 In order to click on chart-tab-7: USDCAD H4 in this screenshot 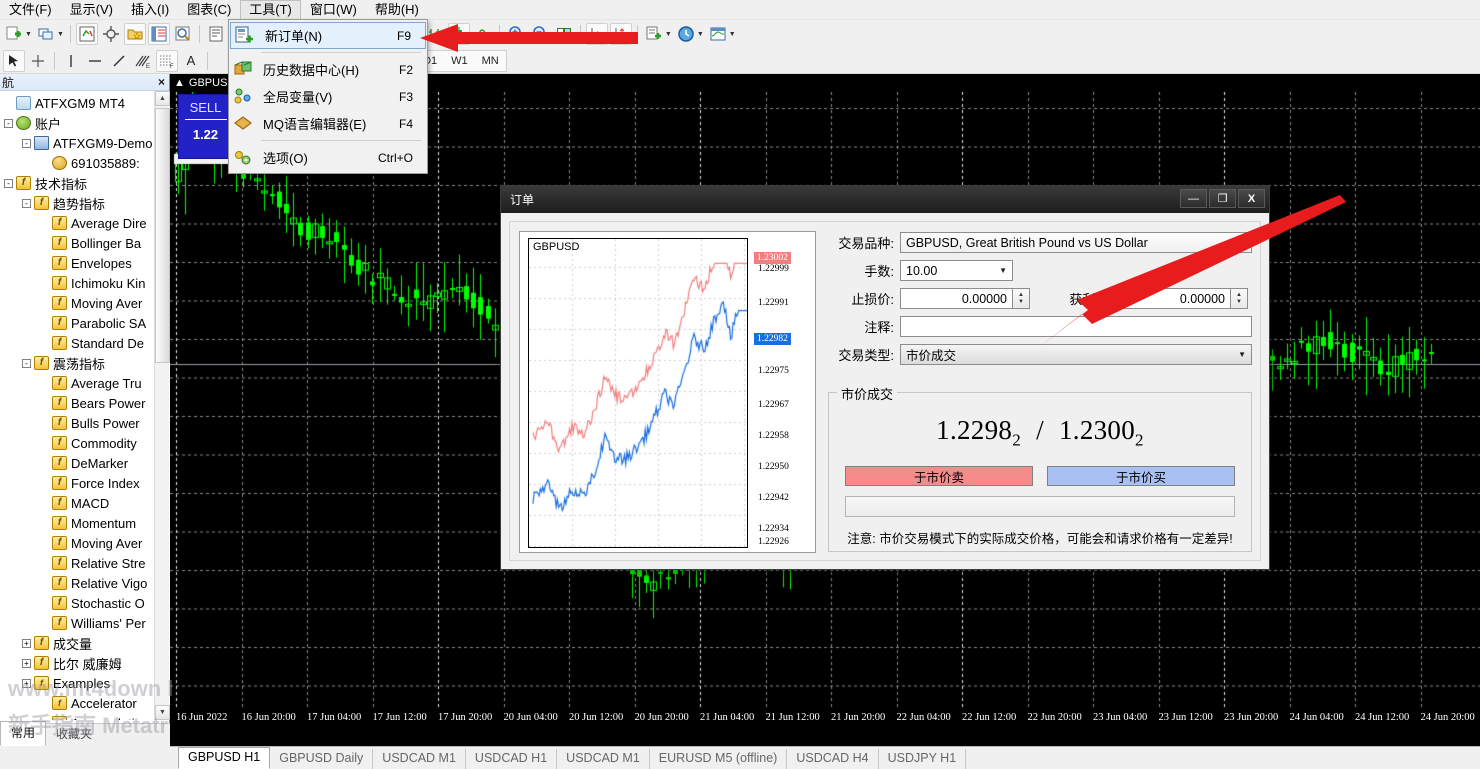, I will do `click(833, 759)`.